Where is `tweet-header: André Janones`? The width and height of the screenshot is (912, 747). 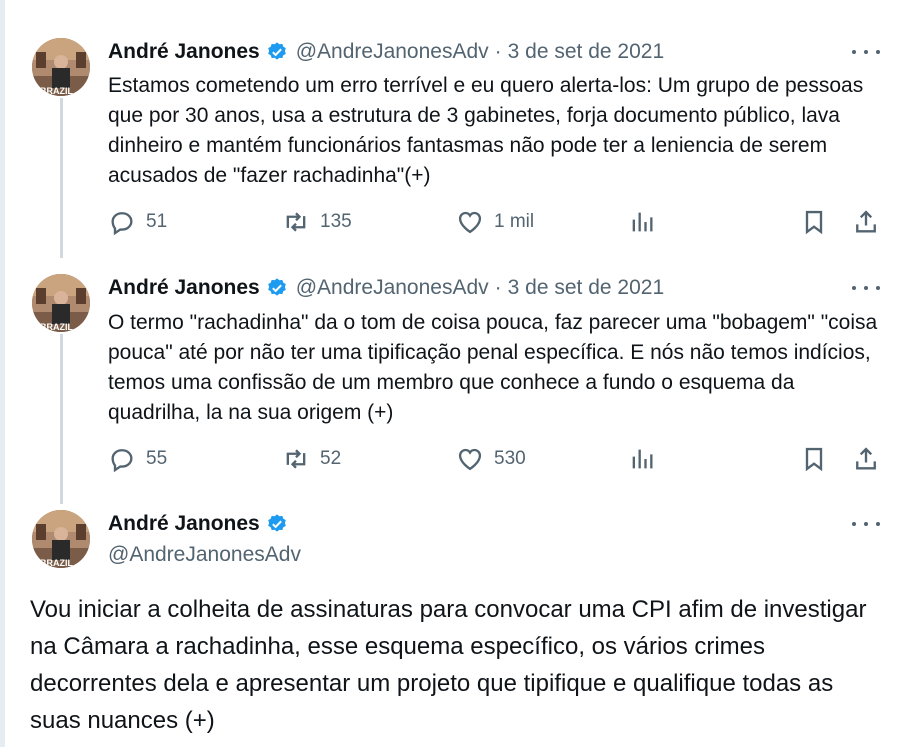
tweet-header: André Janones is located at coordinates (198, 524).